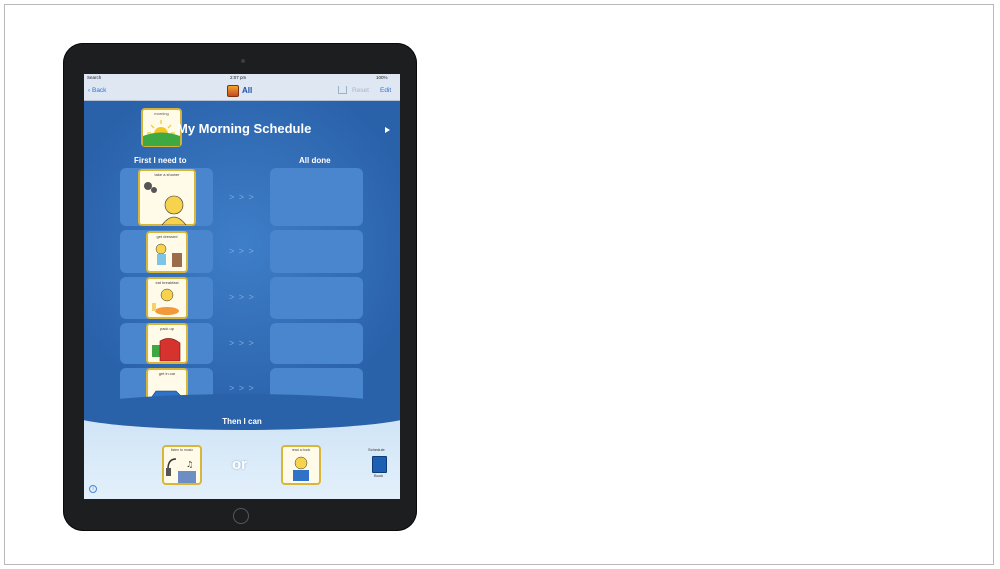  What do you see at coordinates (241, 516) in the screenshot?
I see `home-button` at bounding box center [241, 516].